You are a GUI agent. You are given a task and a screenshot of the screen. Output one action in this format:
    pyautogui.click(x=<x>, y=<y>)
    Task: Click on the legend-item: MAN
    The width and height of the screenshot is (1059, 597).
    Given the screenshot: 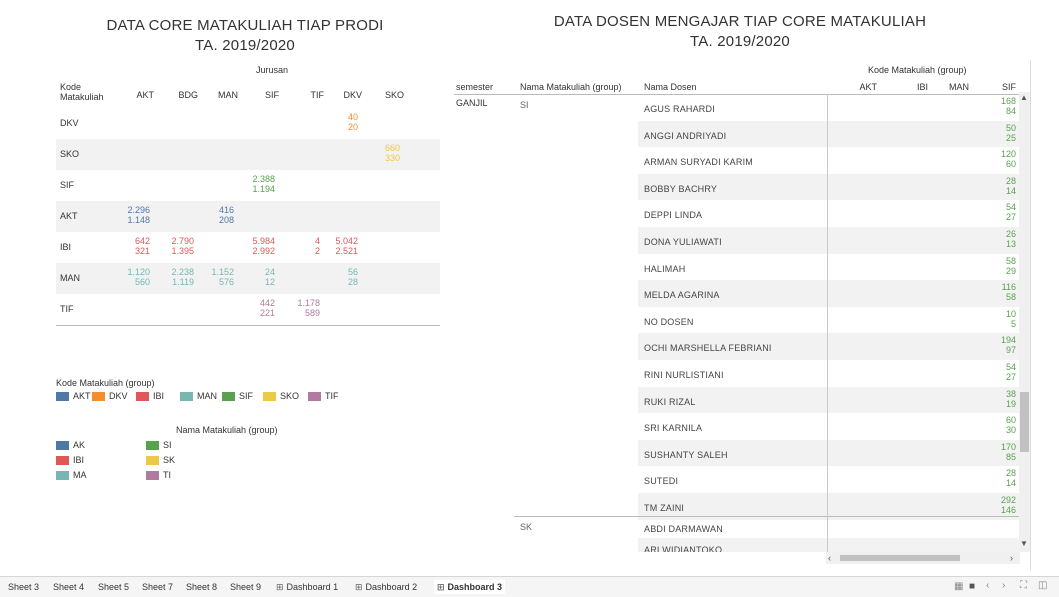 What is the action you would take?
    pyautogui.click(x=198, y=396)
    